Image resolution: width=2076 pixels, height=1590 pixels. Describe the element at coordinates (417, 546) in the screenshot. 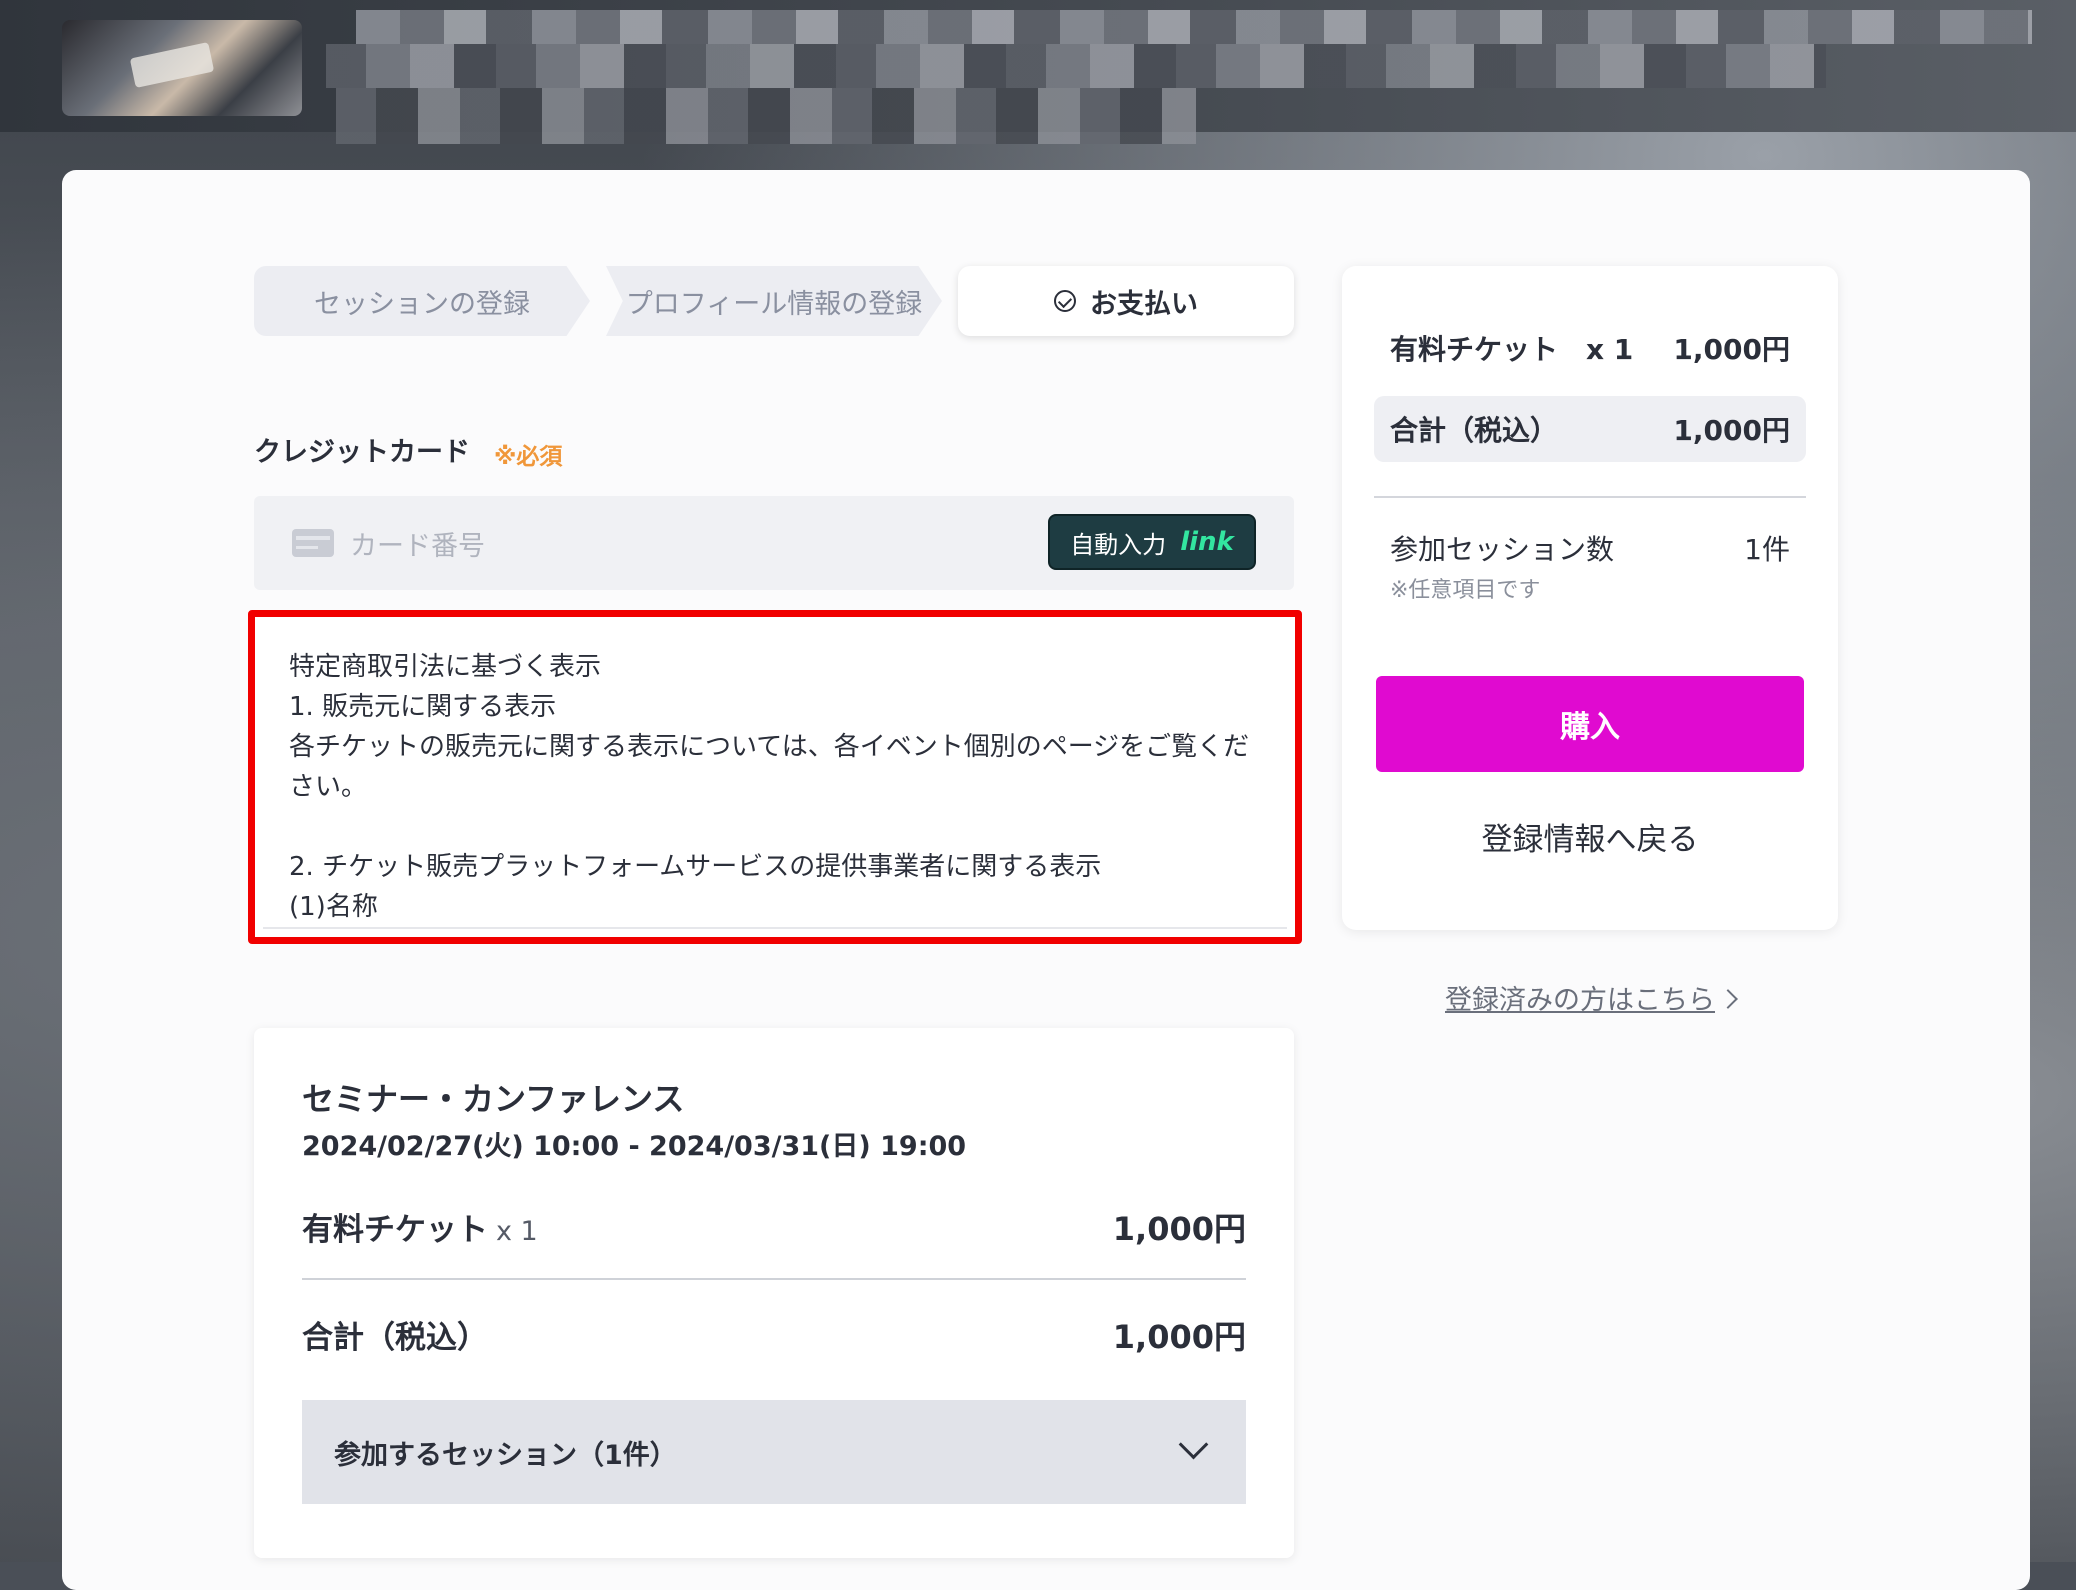

I see `card-number-placeholder: カード番号` at that location.